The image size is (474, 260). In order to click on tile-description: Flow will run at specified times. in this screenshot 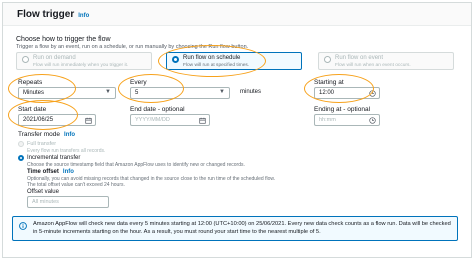, I will do `click(216, 65)`.